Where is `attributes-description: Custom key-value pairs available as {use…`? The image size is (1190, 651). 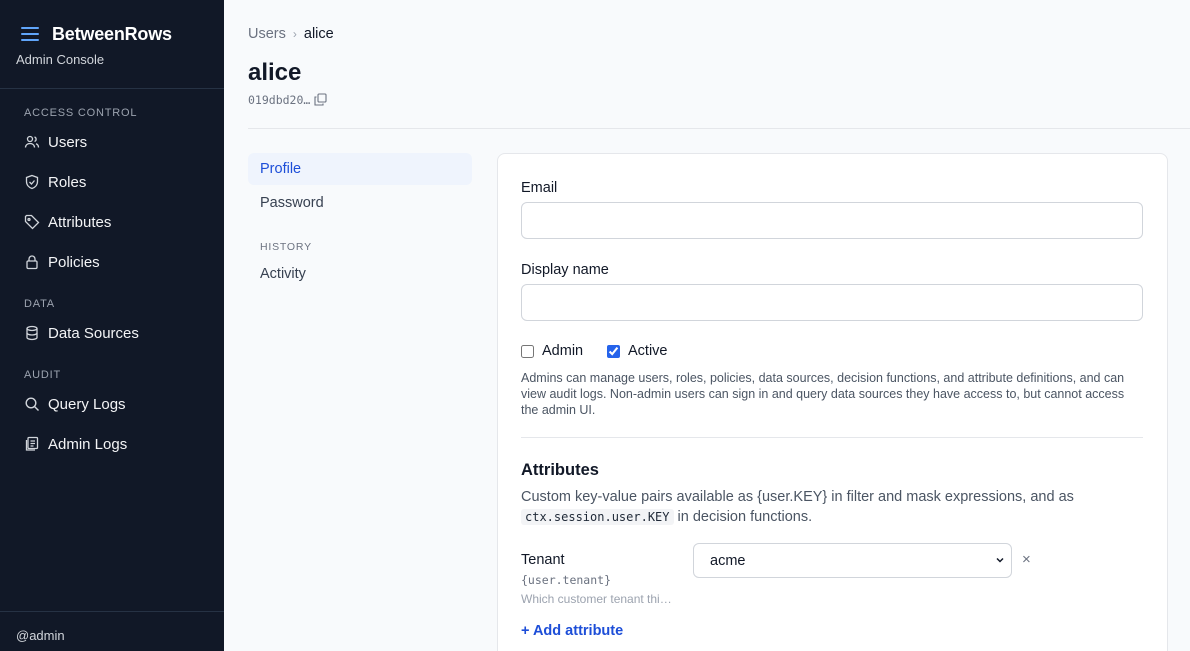 attributes-description: Custom key-value pairs available as {use… is located at coordinates (832, 507).